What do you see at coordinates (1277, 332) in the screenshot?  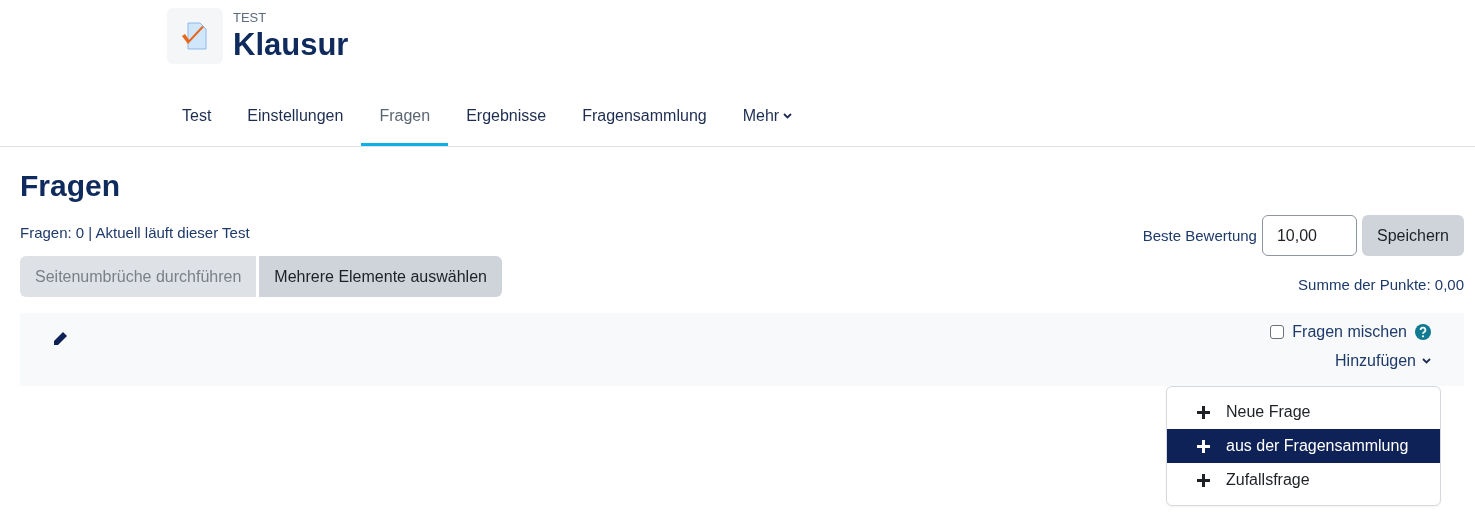 I see `checkbox` at bounding box center [1277, 332].